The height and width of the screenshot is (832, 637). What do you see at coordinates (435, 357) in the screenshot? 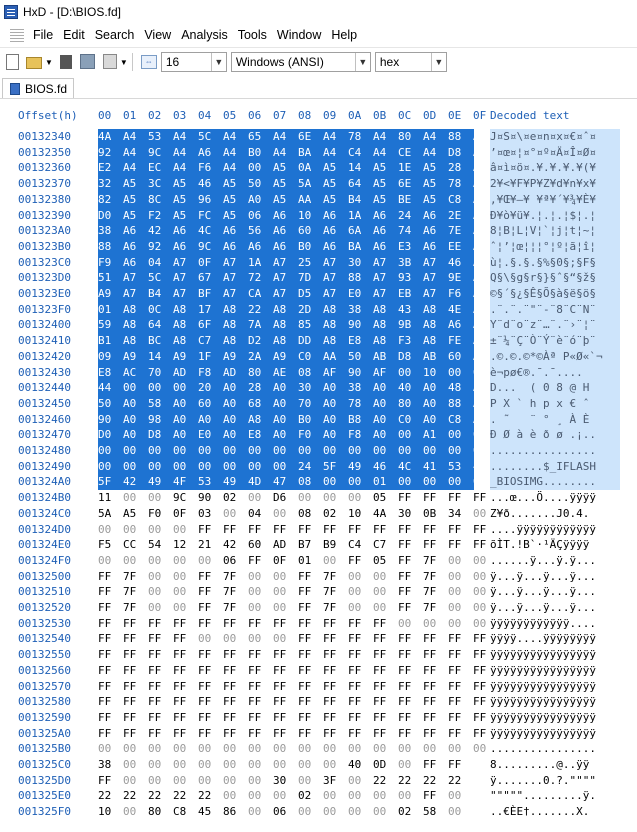
I see `hex-byte: AB` at bounding box center [435, 357].